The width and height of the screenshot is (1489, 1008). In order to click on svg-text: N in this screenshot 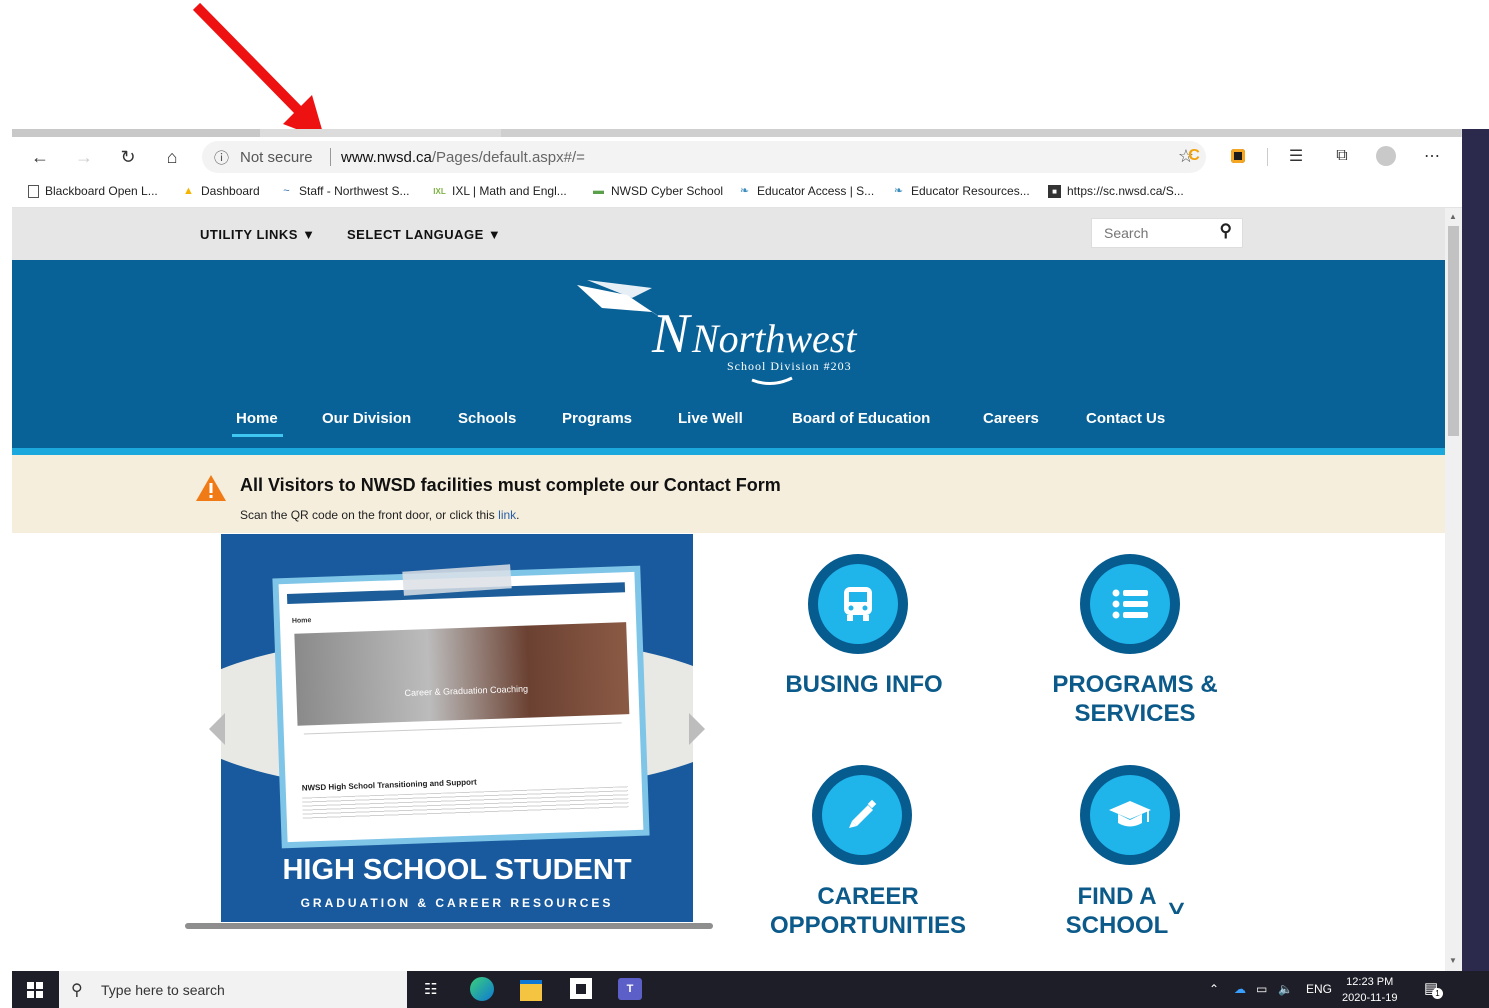, I will do `click(671, 334)`.